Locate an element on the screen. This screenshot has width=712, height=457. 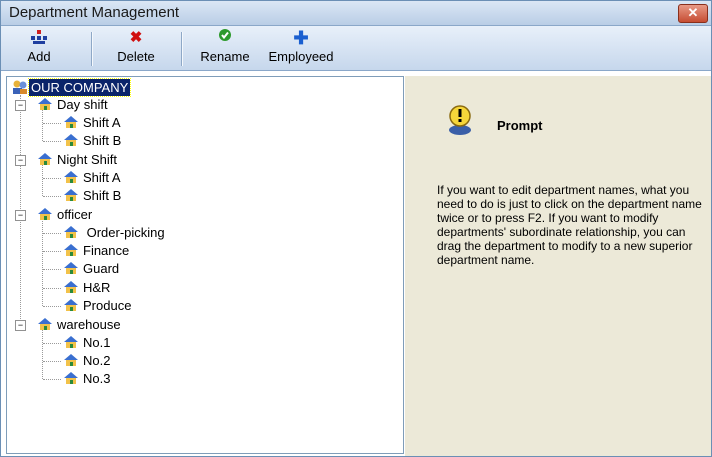
tree-node-hr: H&R is located at coordinates (87, 287).